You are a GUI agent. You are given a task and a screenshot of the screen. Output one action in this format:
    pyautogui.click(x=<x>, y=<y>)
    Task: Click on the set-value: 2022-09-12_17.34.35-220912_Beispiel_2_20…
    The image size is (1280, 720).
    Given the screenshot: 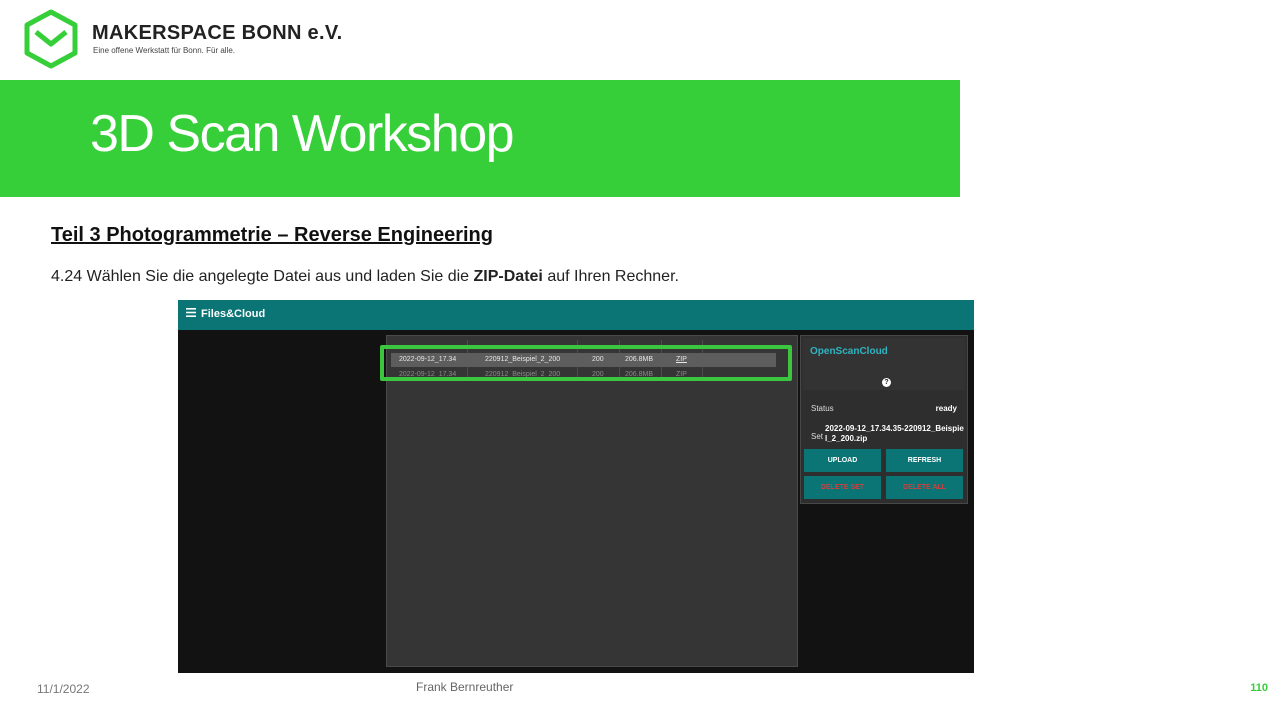 What is the action you would take?
    pyautogui.click(x=894, y=433)
    